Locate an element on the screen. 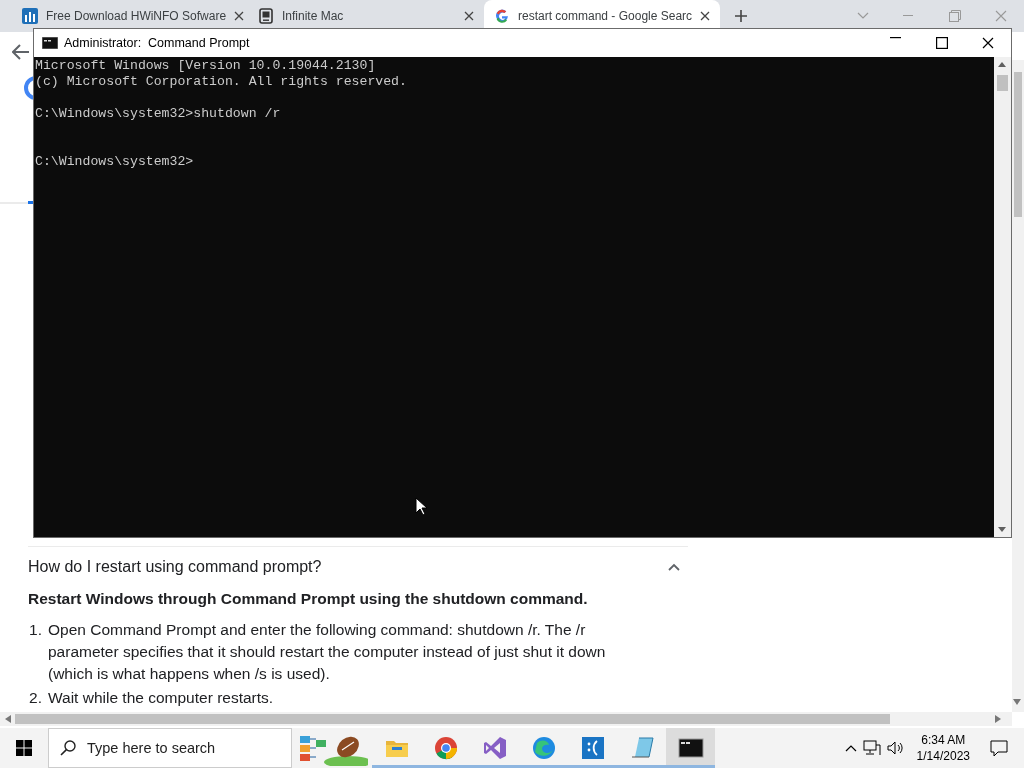 The width and height of the screenshot is (1024, 768). sad-face-icon is located at coordinates (592, 748).